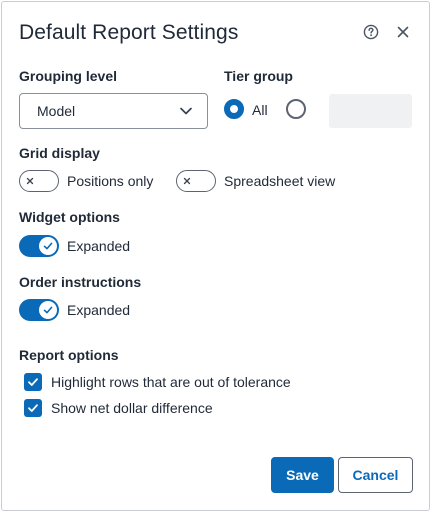 This screenshot has height=516, width=434. Describe the element at coordinates (99, 310) in the screenshot. I see `order-expanded-label: Expanded` at that location.